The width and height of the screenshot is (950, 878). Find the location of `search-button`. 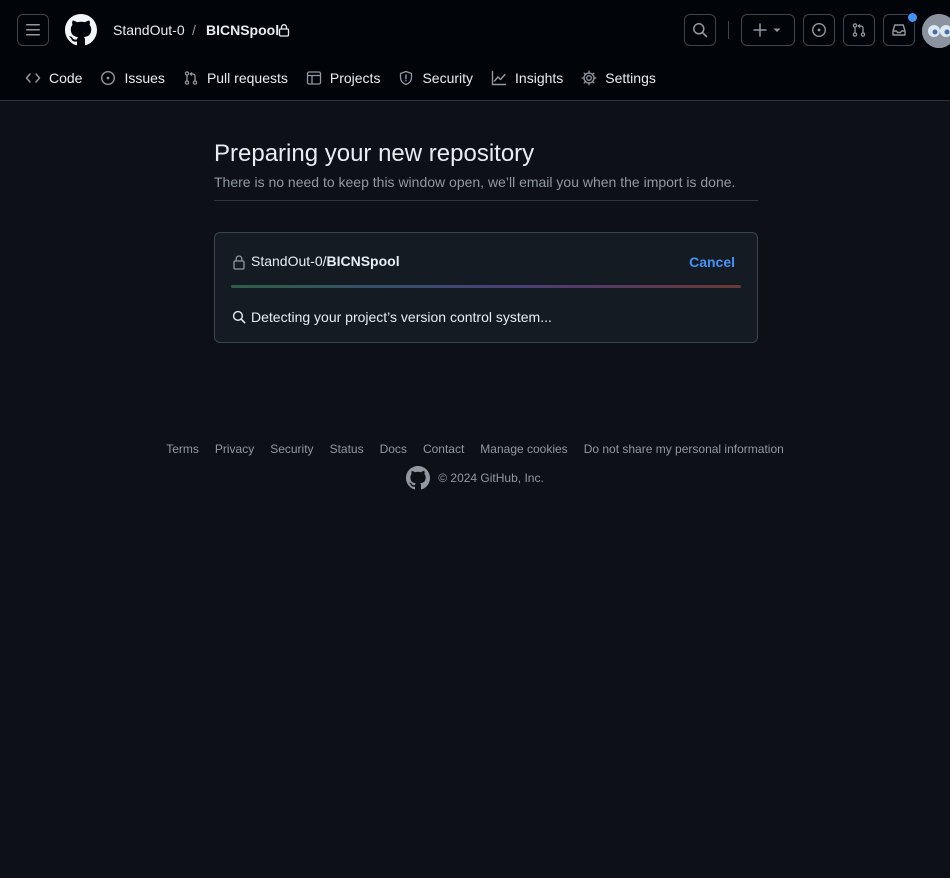

search-button is located at coordinates (700, 30).